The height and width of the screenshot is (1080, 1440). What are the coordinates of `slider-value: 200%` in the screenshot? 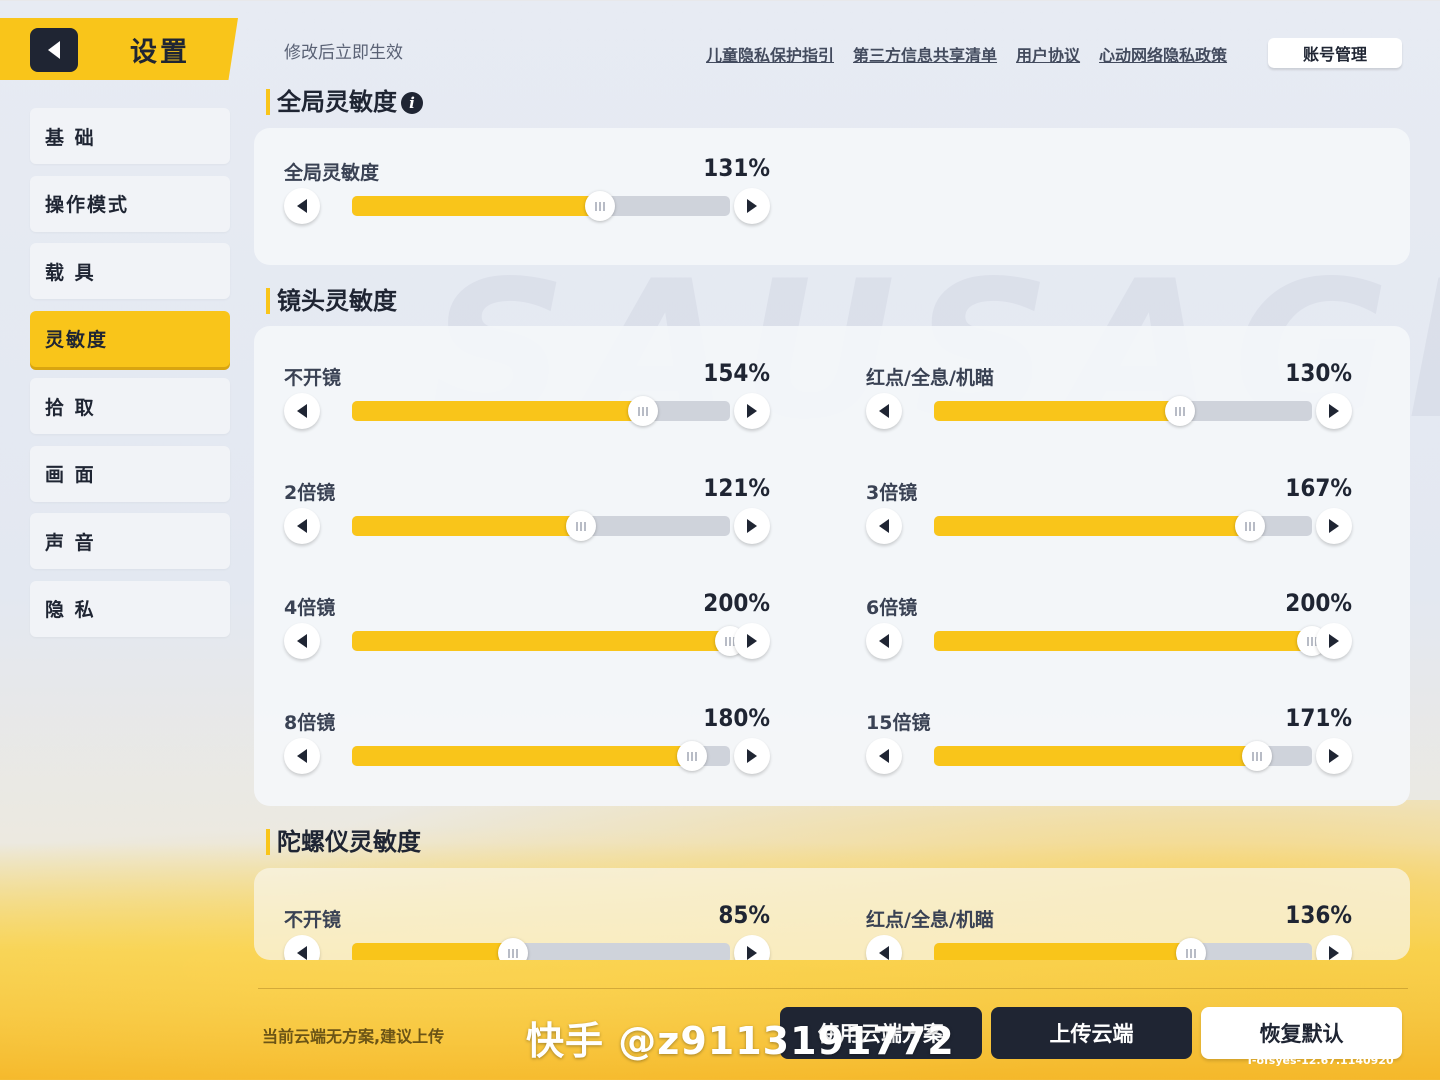 It's located at (736, 603).